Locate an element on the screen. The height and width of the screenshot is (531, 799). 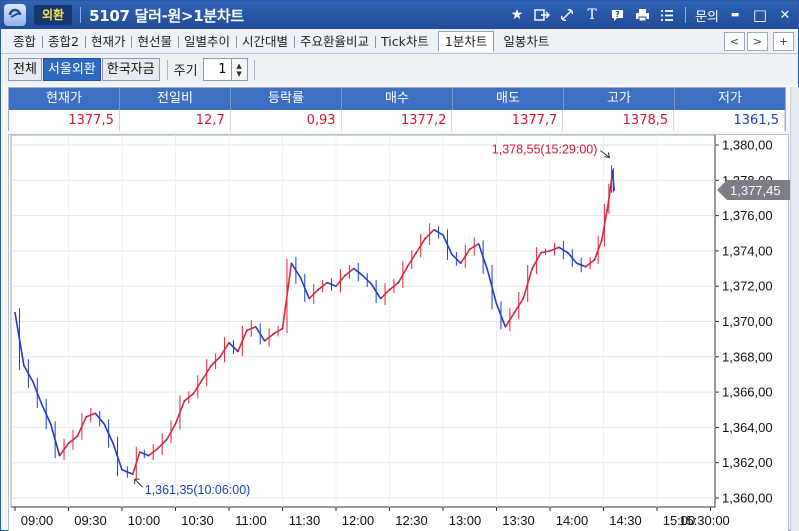
print-icon is located at coordinates (642, 15).